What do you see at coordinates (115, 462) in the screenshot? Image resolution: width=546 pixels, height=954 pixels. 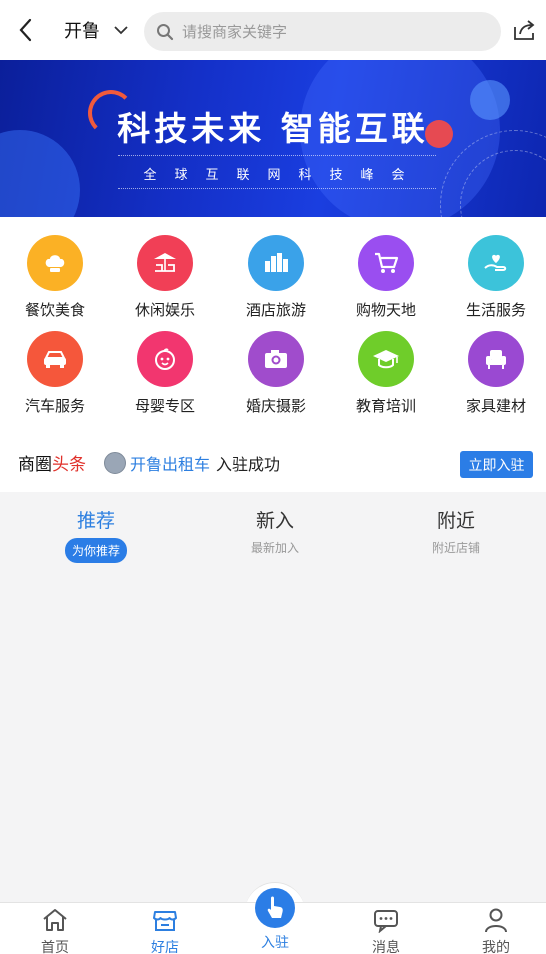 I see `shop-avatar` at bounding box center [115, 462].